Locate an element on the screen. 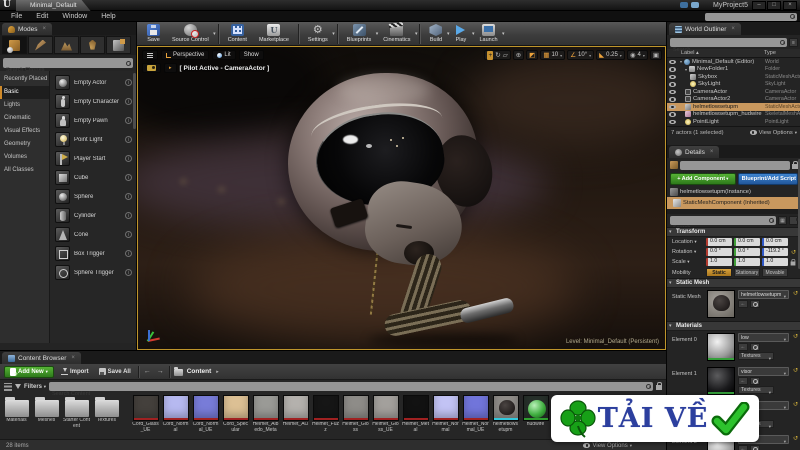  folder-materials: Materials is located at coordinates (16, 417).